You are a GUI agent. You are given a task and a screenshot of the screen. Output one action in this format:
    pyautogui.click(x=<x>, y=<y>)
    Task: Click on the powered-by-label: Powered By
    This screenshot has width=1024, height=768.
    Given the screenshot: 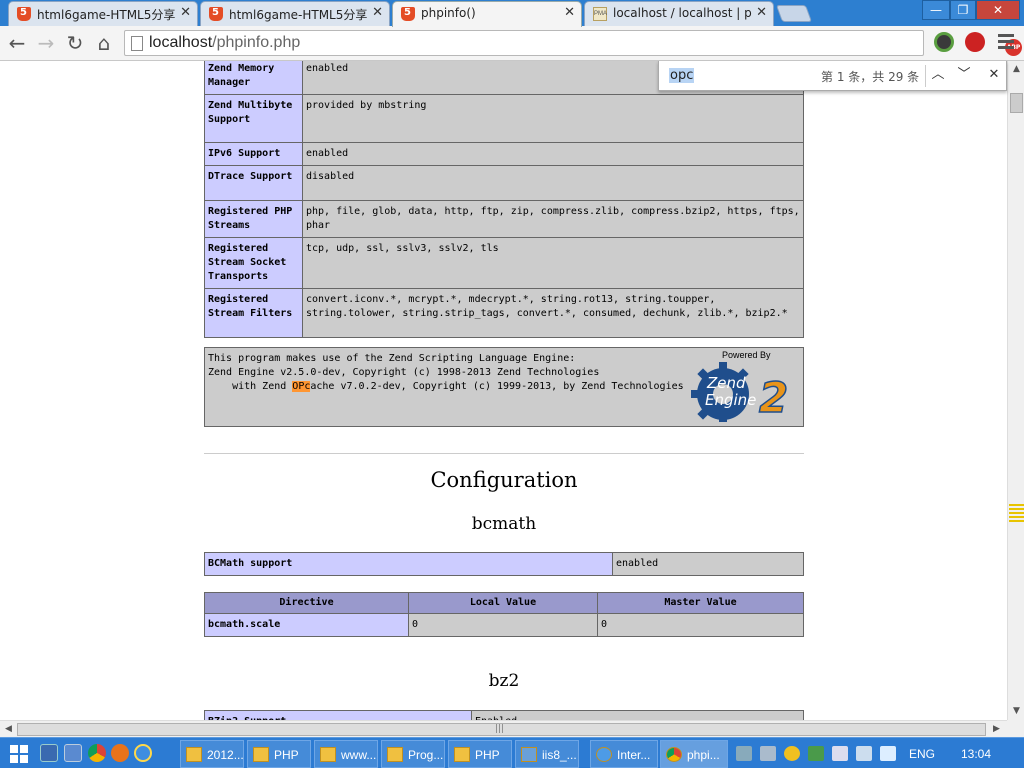 What is the action you would take?
    pyautogui.click(x=746, y=355)
    